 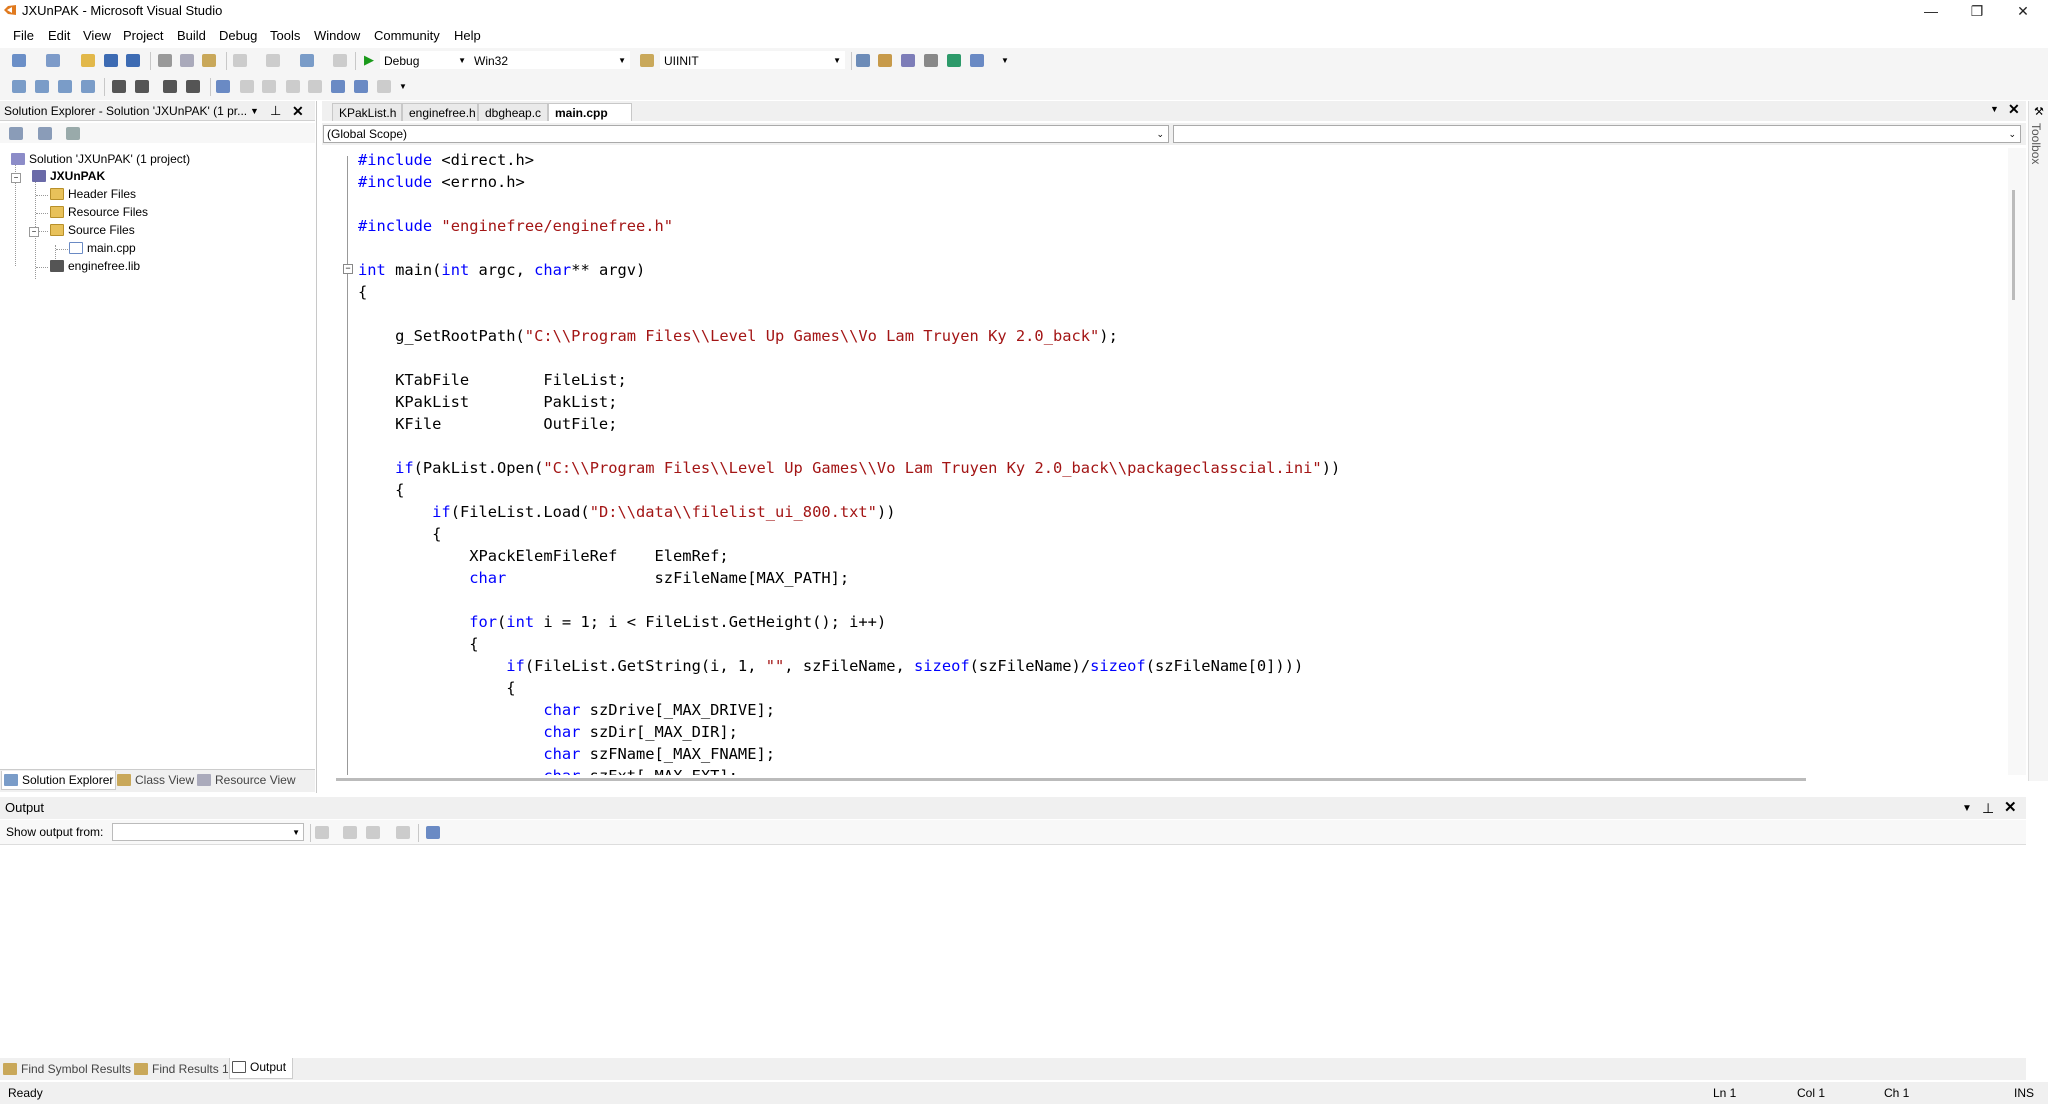 I want to click on menu-community: Community, so click(x=407, y=35).